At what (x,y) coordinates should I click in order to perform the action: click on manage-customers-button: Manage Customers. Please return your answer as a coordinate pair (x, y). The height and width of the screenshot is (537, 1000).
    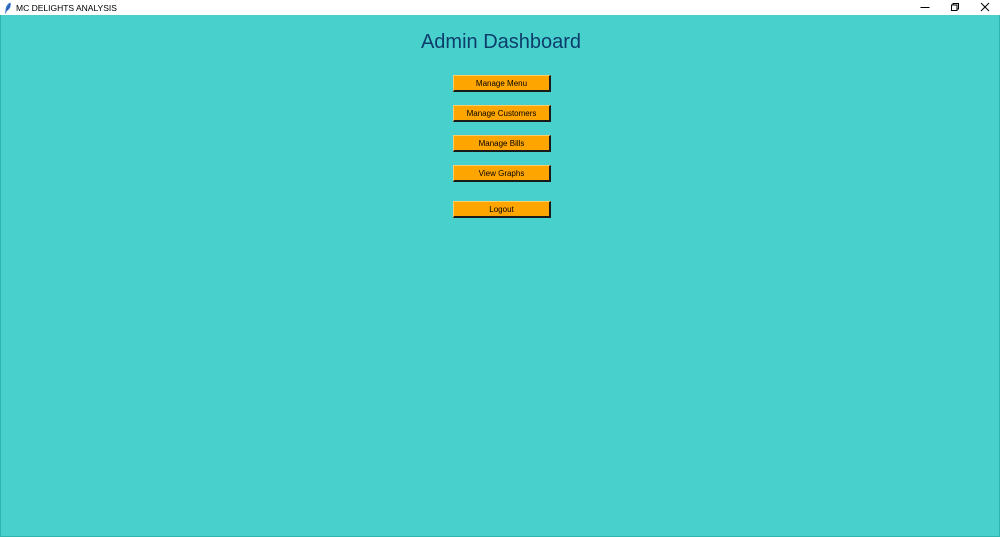
    Looking at the image, I should click on (502, 113).